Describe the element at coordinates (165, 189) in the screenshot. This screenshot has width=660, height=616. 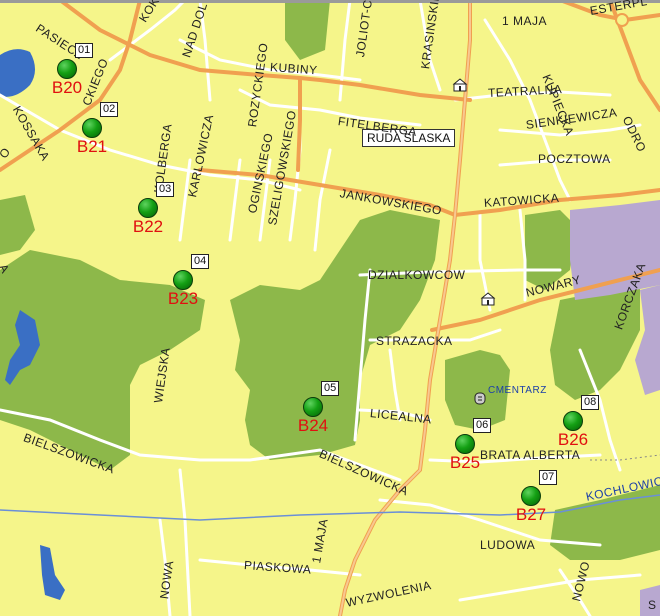
I see `marker-number: 03` at that location.